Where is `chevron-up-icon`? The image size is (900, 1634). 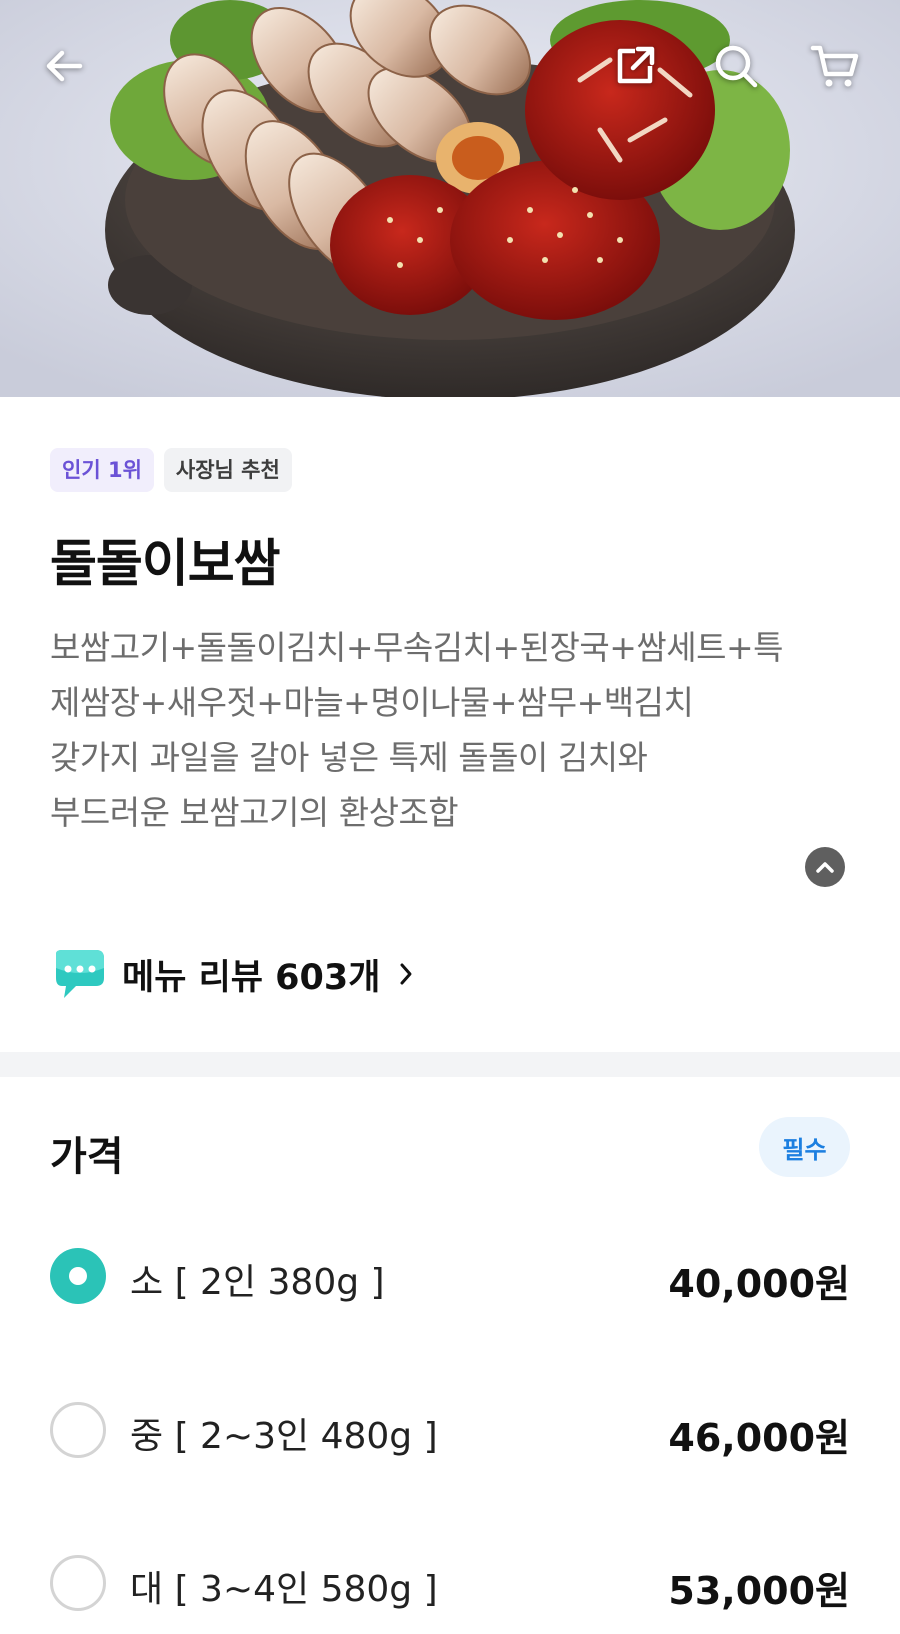 chevron-up-icon is located at coordinates (825, 867).